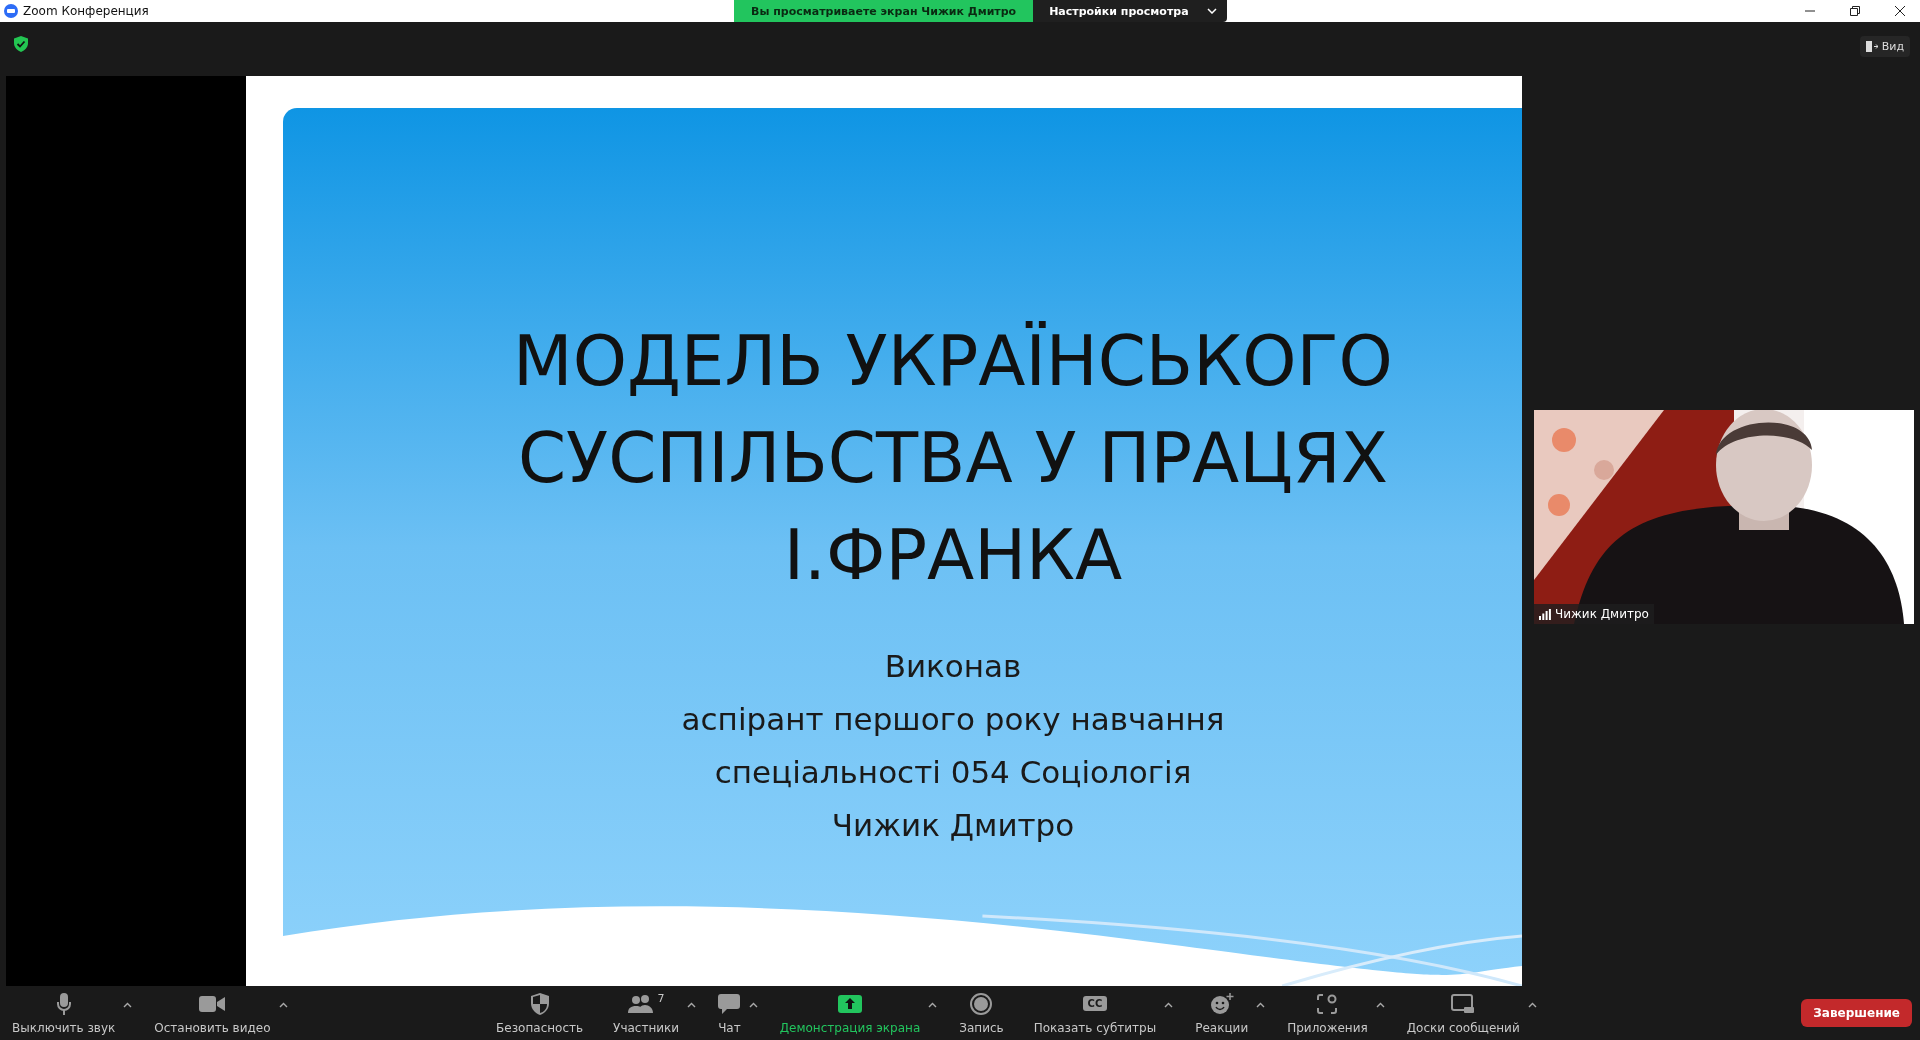 This screenshot has width=1920, height=1040. Describe the element at coordinates (981, 1003) in the screenshot. I see `record-icon` at that location.